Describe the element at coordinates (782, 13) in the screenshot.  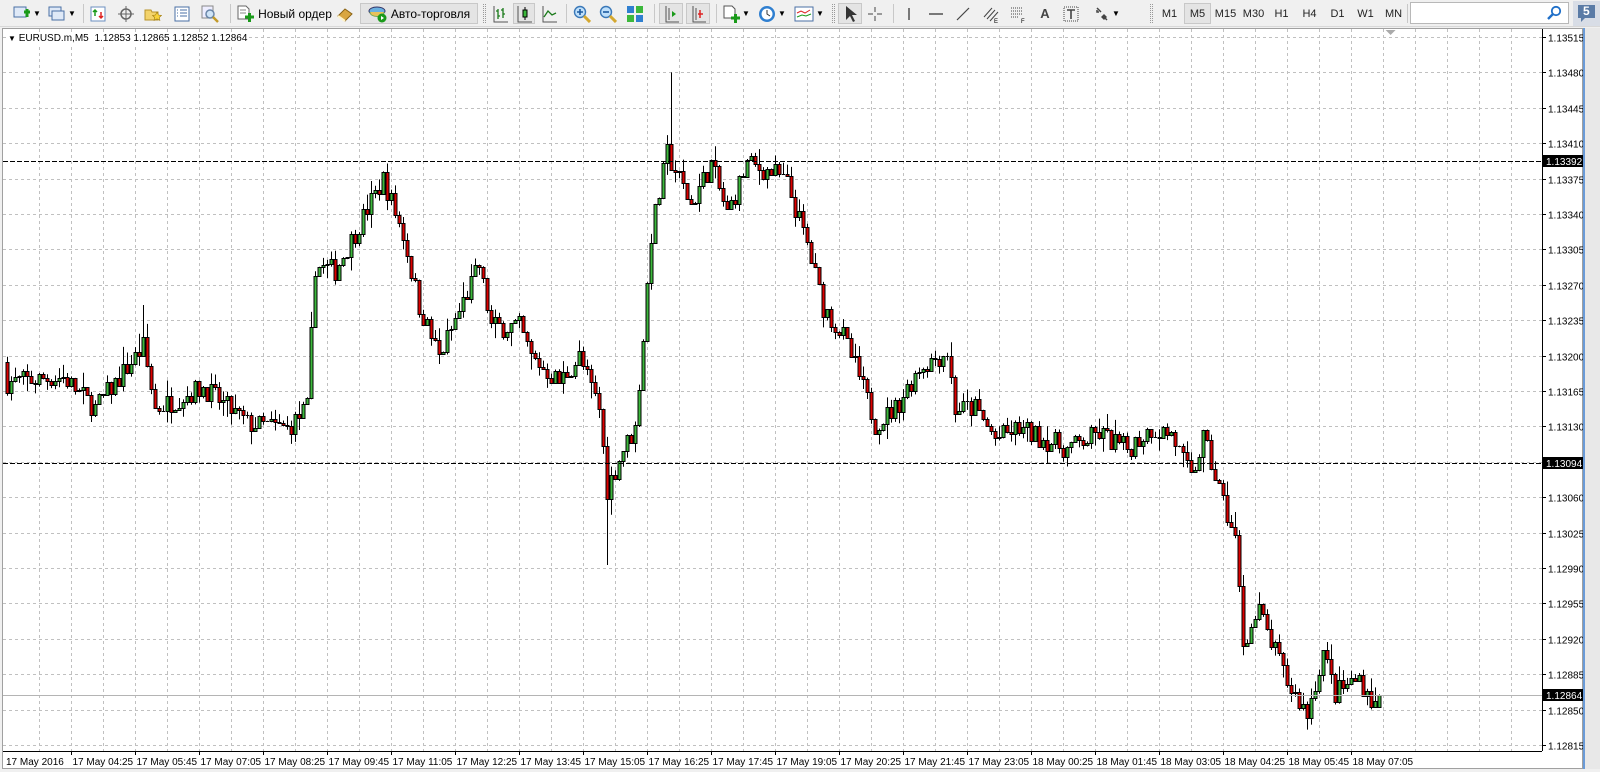
I see `chevron-down-icon: ▼` at that location.